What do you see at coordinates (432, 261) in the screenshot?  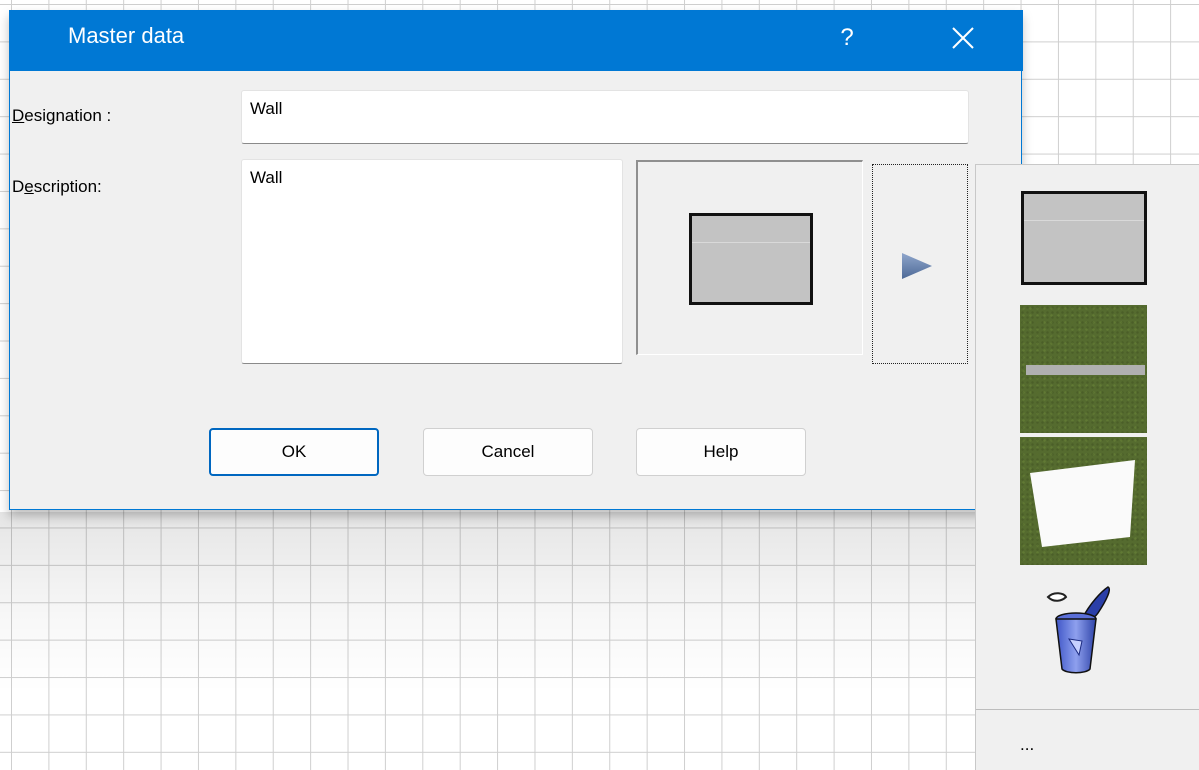 I see `description-textarea: Wall` at bounding box center [432, 261].